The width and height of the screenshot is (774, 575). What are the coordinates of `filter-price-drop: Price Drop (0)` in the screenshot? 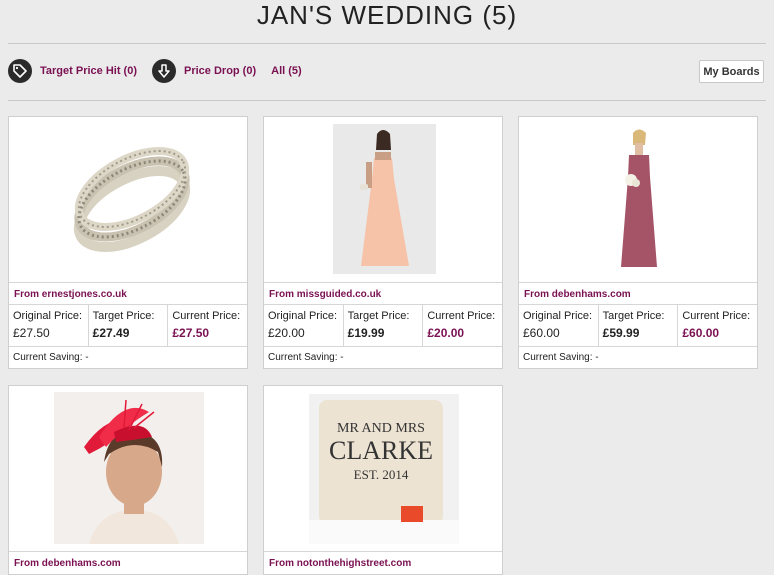 It's located at (204, 71).